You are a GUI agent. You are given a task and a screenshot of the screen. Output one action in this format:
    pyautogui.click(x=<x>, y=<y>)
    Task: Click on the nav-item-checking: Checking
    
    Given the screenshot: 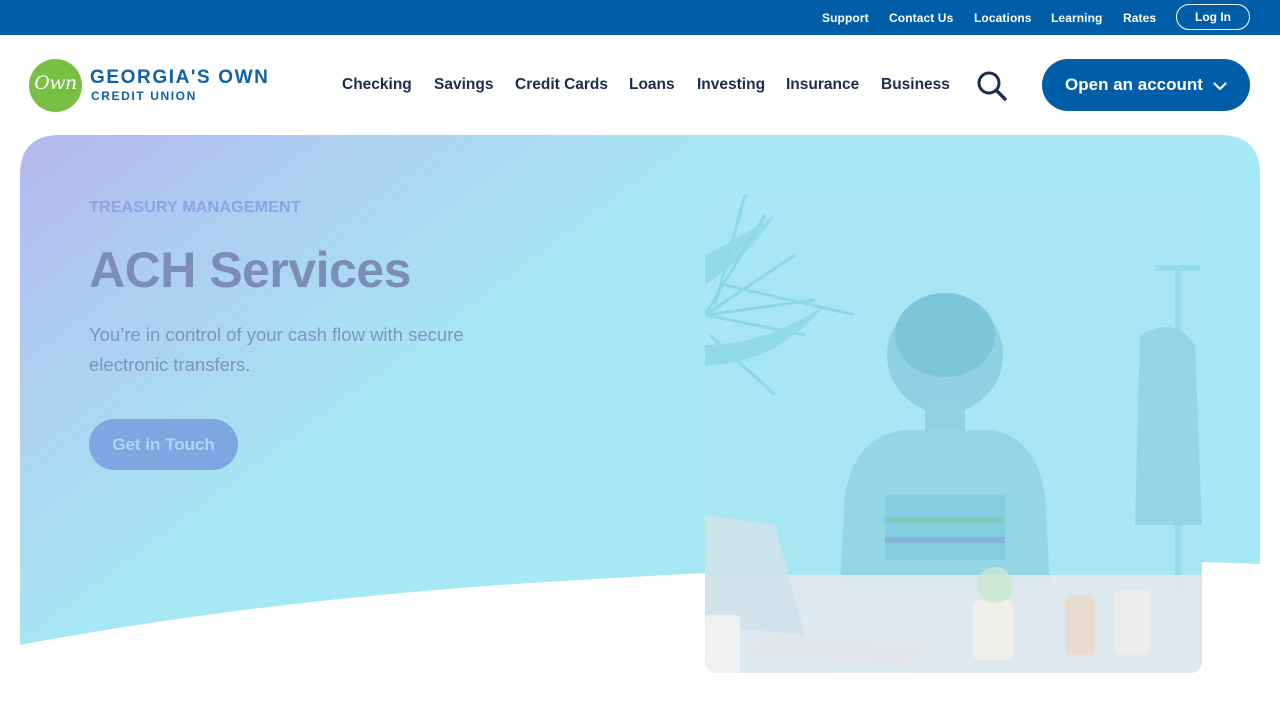 What is the action you would take?
    pyautogui.click(x=377, y=85)
    